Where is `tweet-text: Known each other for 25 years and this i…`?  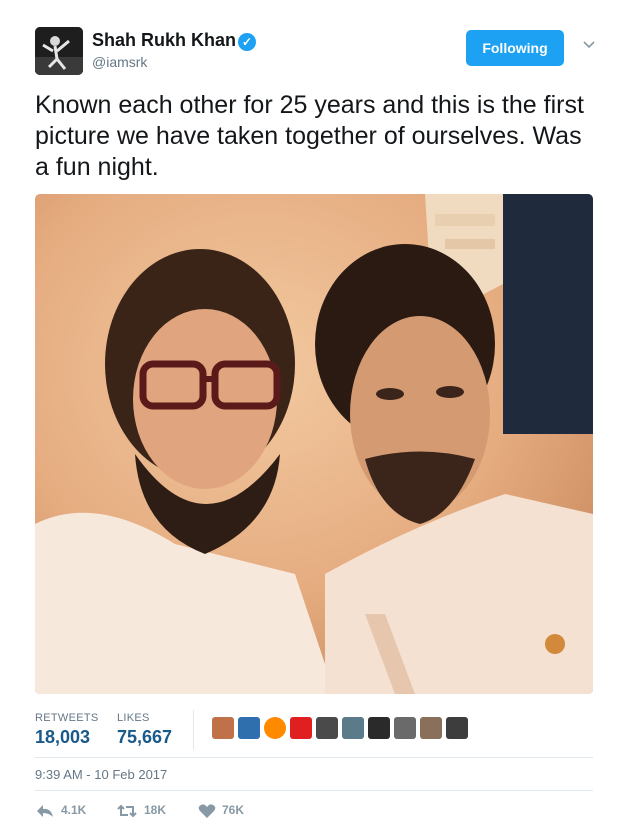
tweet-text: Known each other for 25 years and this i… is located at coordinates (309, 136).